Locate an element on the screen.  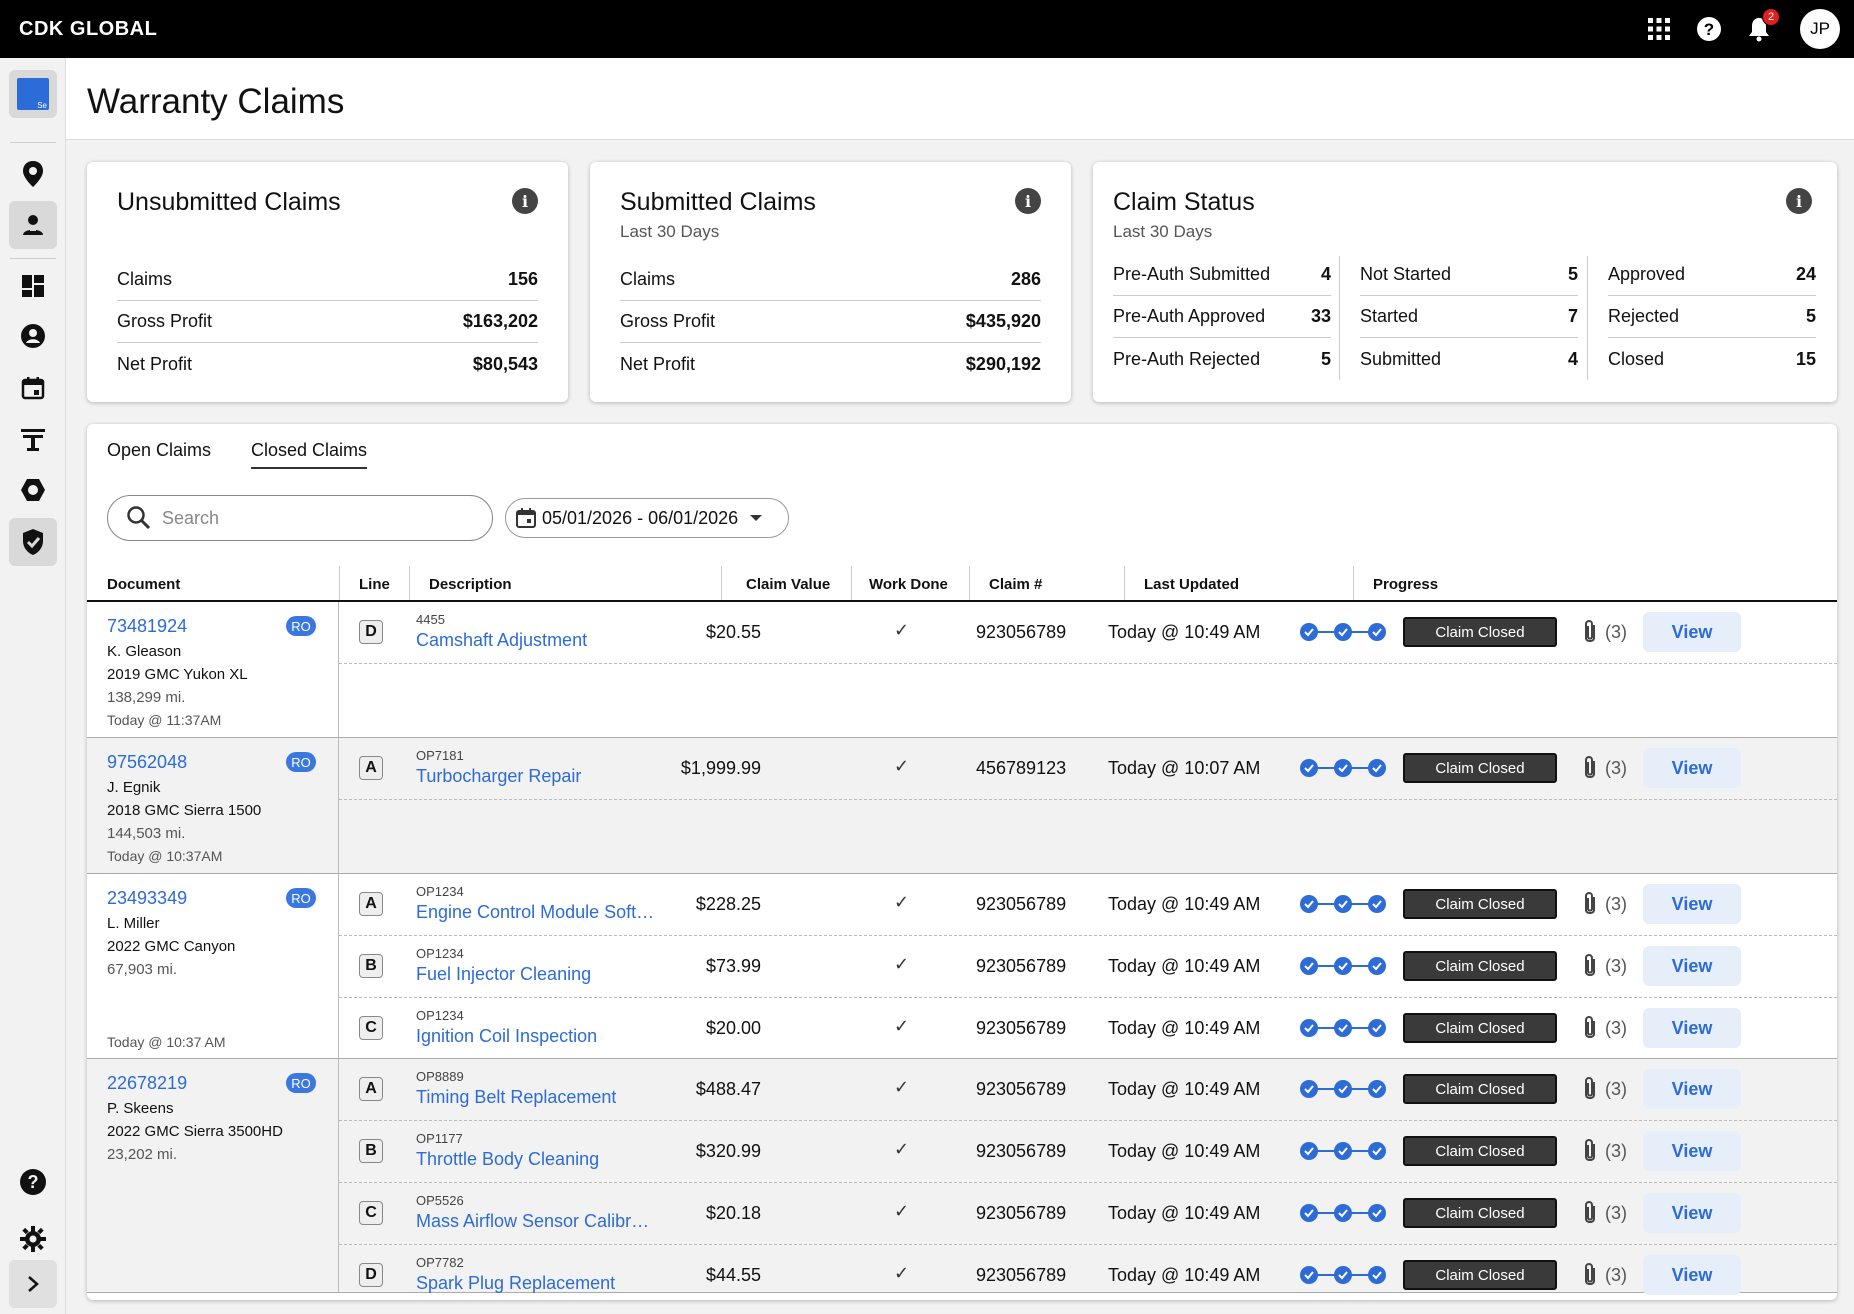
notifications-bell-icon: 2 is located at coordinates (1763, 25).